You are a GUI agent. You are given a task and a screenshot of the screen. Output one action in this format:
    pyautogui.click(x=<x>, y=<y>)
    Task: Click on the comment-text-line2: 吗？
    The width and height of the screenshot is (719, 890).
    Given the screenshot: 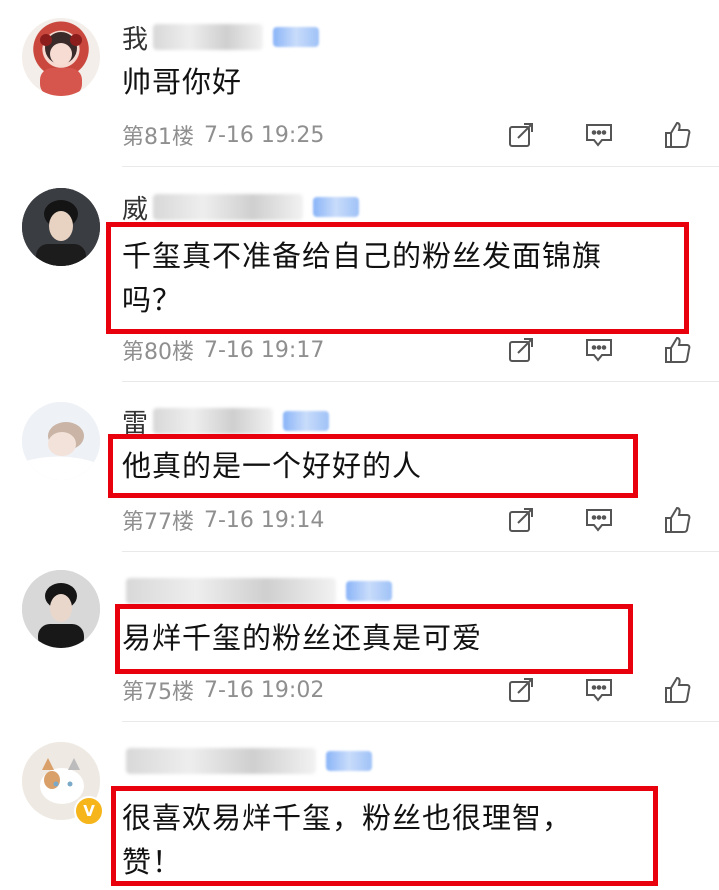 What is the action you would take?
    pyautogui.click(x=152, y=300)
    